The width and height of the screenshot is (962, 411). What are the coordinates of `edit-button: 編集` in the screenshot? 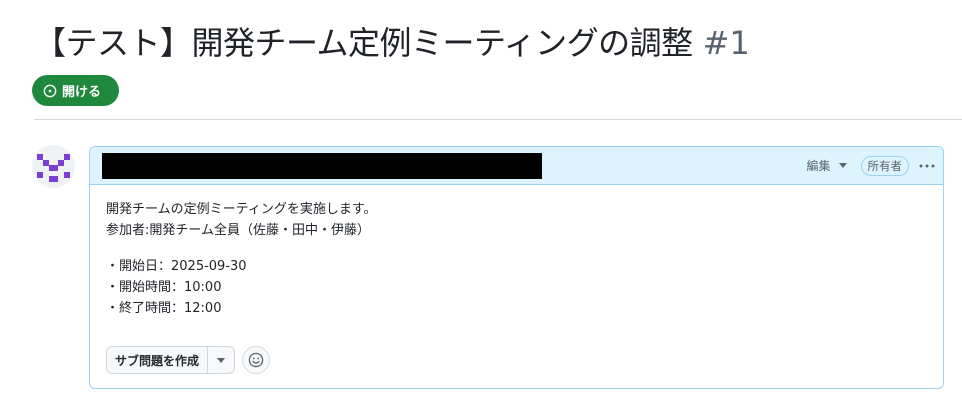 It's located at (826, 165).